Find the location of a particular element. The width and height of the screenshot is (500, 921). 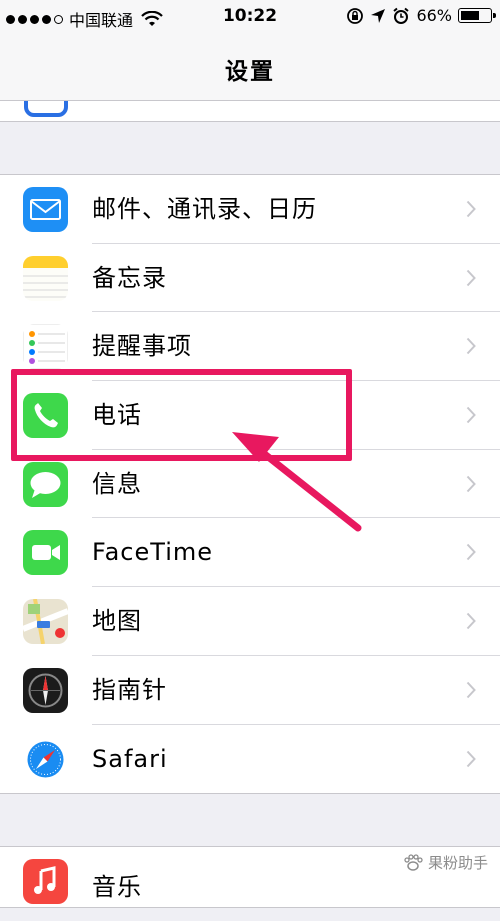

navigation-bar: 设置 is located at coordinates (250, 67).